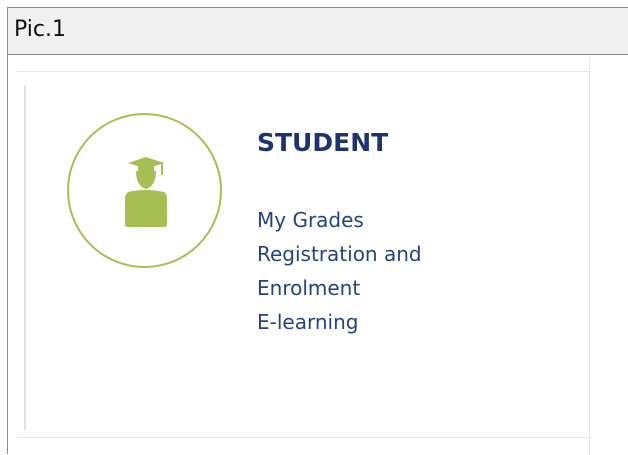 This screenshot has width=628, height=455. What do you see at coordinates (40, 29) in the screenshot?
I see `figure-caption: Pic.1` at bounding box center [40, 29].